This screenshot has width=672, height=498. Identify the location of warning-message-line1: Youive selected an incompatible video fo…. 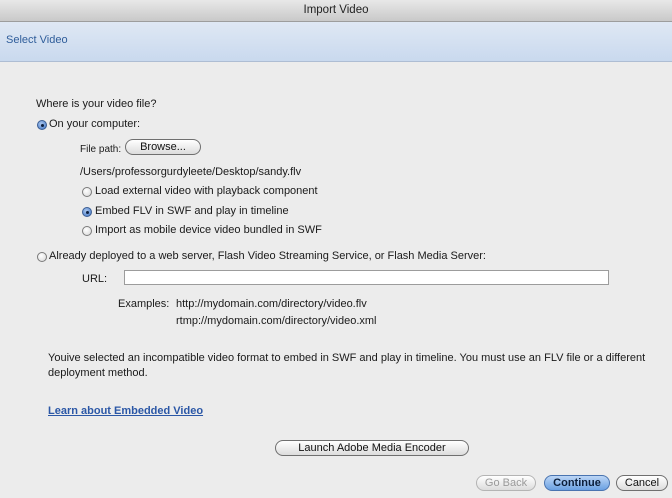
(347, 358).